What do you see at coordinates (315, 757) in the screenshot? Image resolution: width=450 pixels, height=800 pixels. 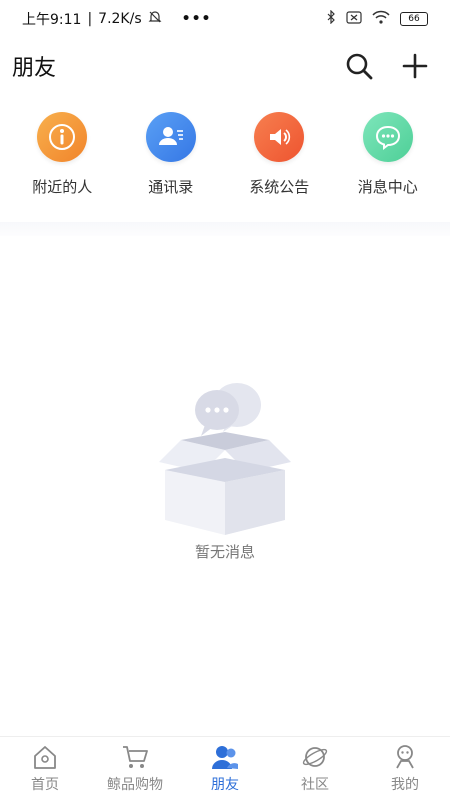 I see `planet-icon` at bounding box center [315, 757].